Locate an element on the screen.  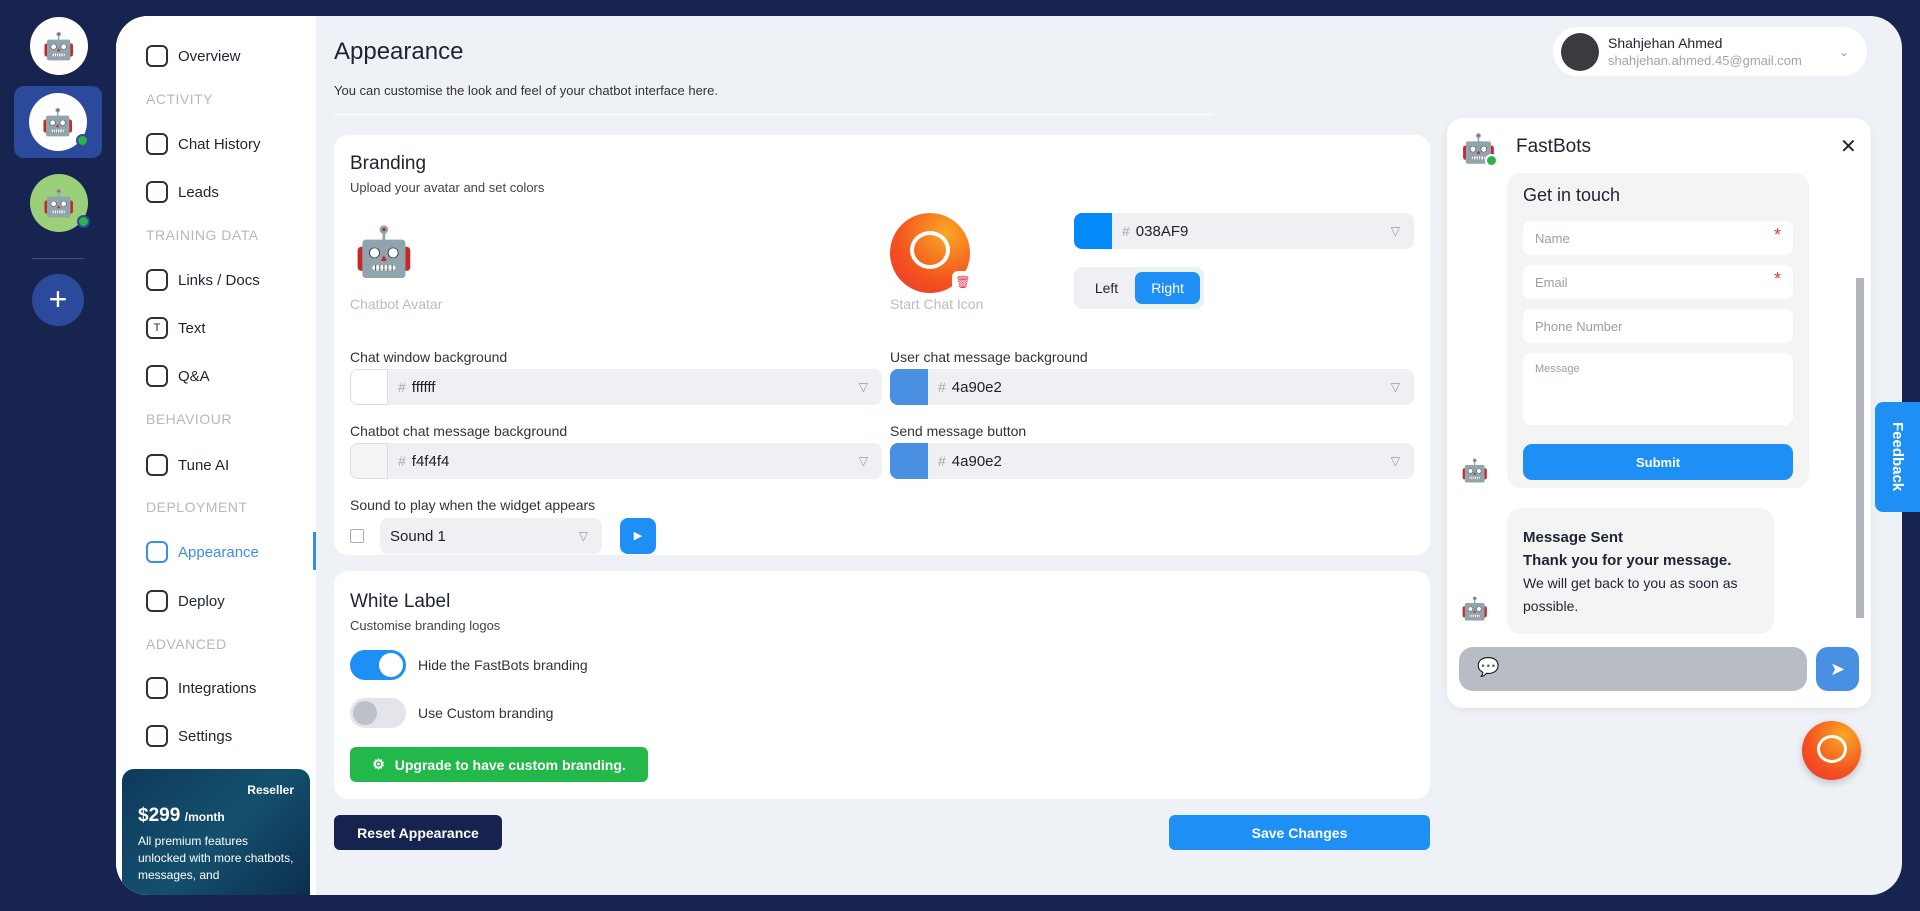
message-textarea: Message is located at coordinates (1658, 389).